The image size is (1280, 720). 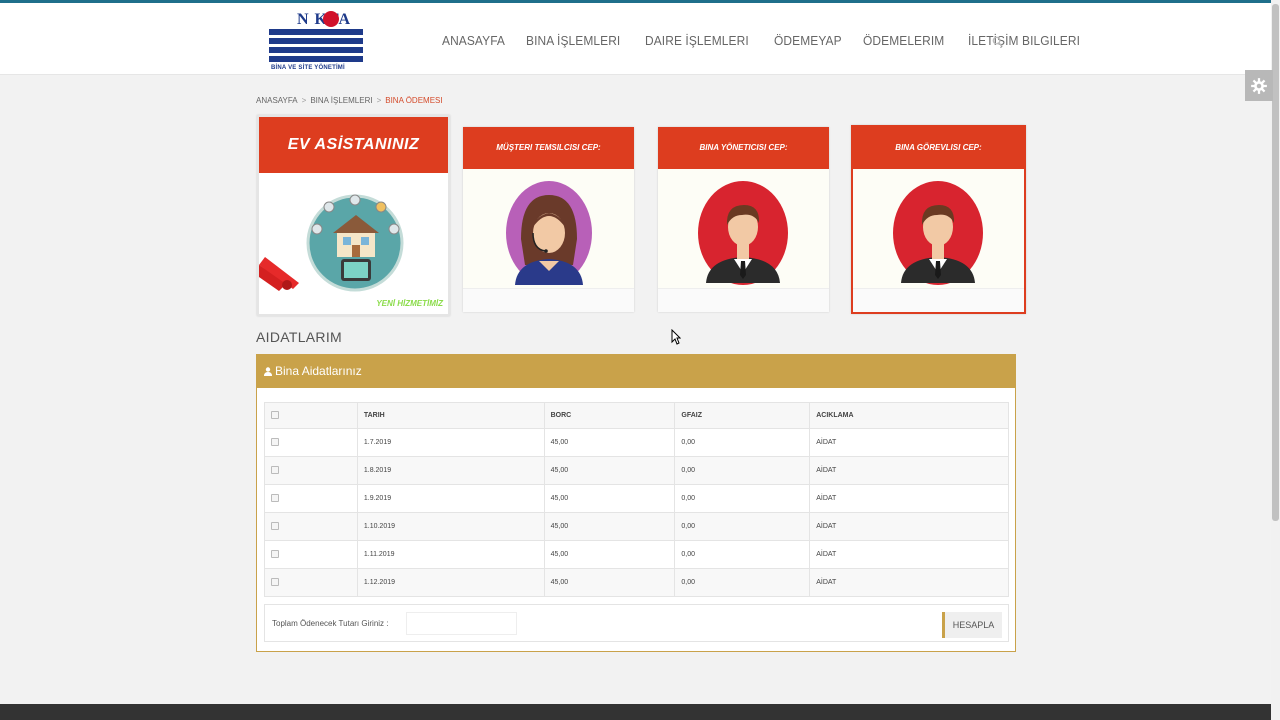 I want to click on yeni-hizmet-badge: YENİ HİZMETİMİZ, so click(x=409, y=303).